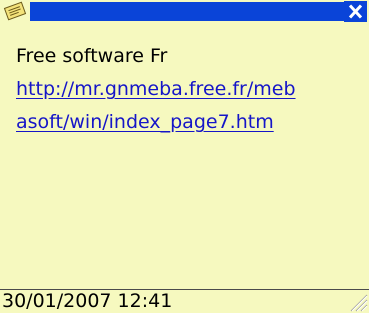 The image size is (369, 316). Describe the element at coordinates (184, 301) in the screenshot. I see `note-footer: 30/01/2007 12:41` at that location.